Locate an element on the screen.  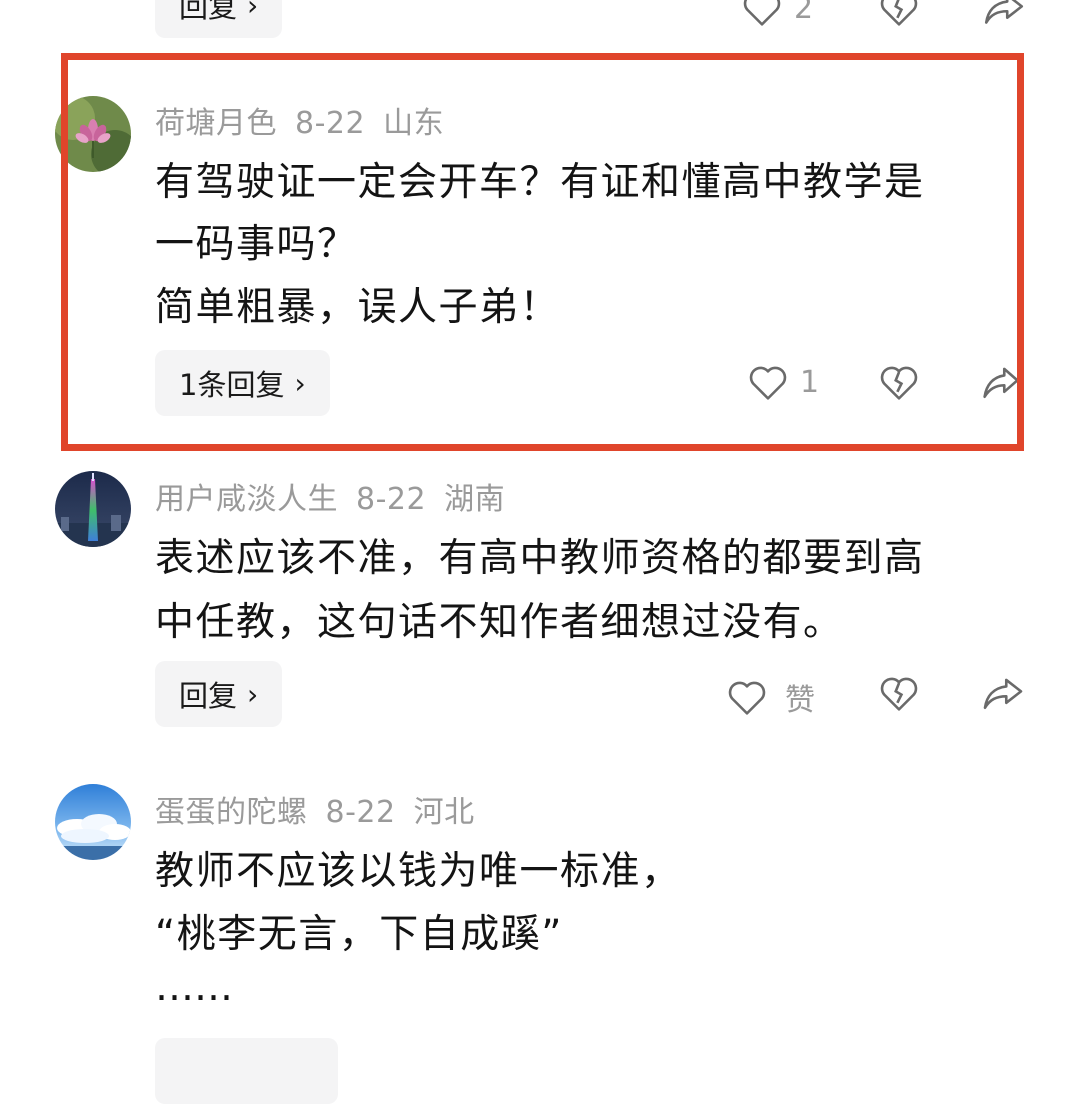
like-button: 赞 is located at coordinates (771, 697).